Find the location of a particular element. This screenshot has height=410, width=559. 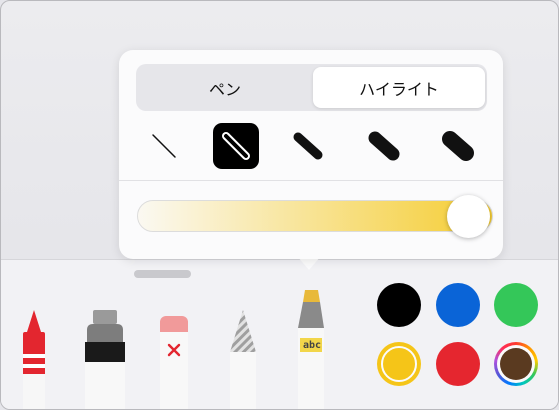

opacity-slider-track is located at coordinates (315, 216).